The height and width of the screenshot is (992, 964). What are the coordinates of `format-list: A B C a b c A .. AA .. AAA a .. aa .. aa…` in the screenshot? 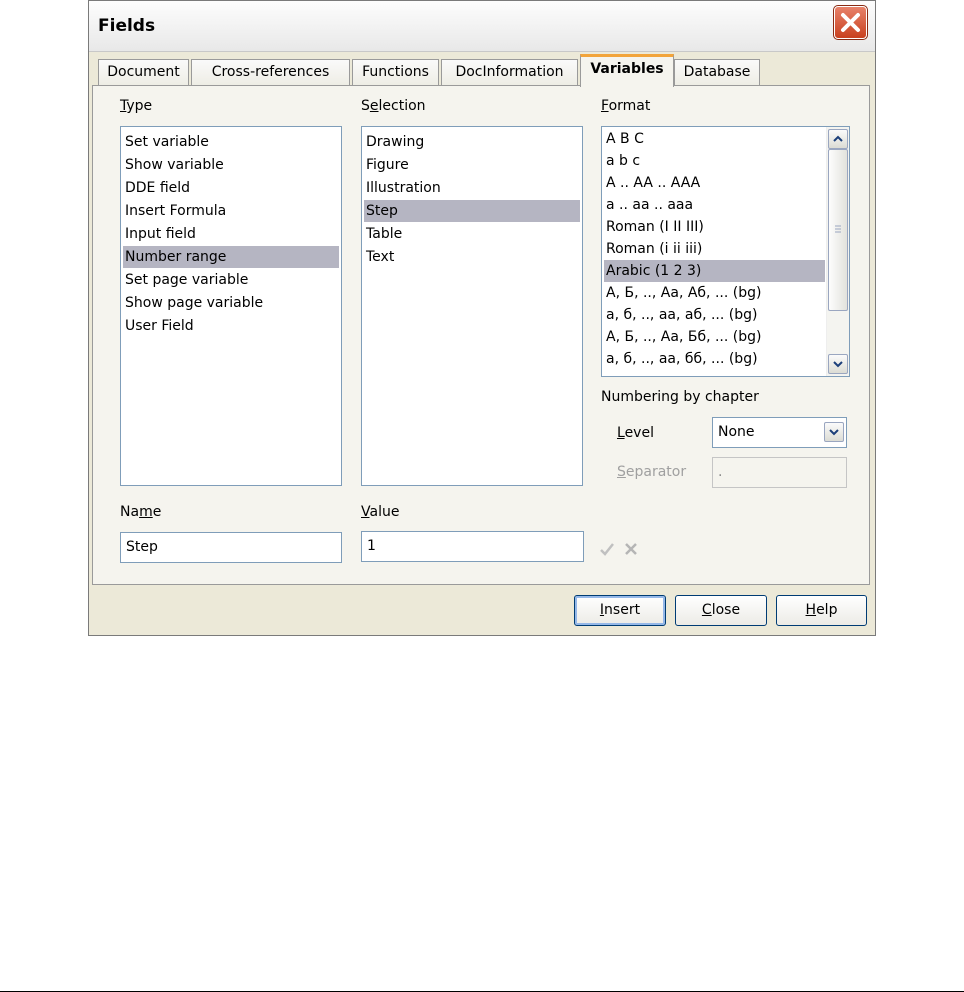 It's located at (725, 251).